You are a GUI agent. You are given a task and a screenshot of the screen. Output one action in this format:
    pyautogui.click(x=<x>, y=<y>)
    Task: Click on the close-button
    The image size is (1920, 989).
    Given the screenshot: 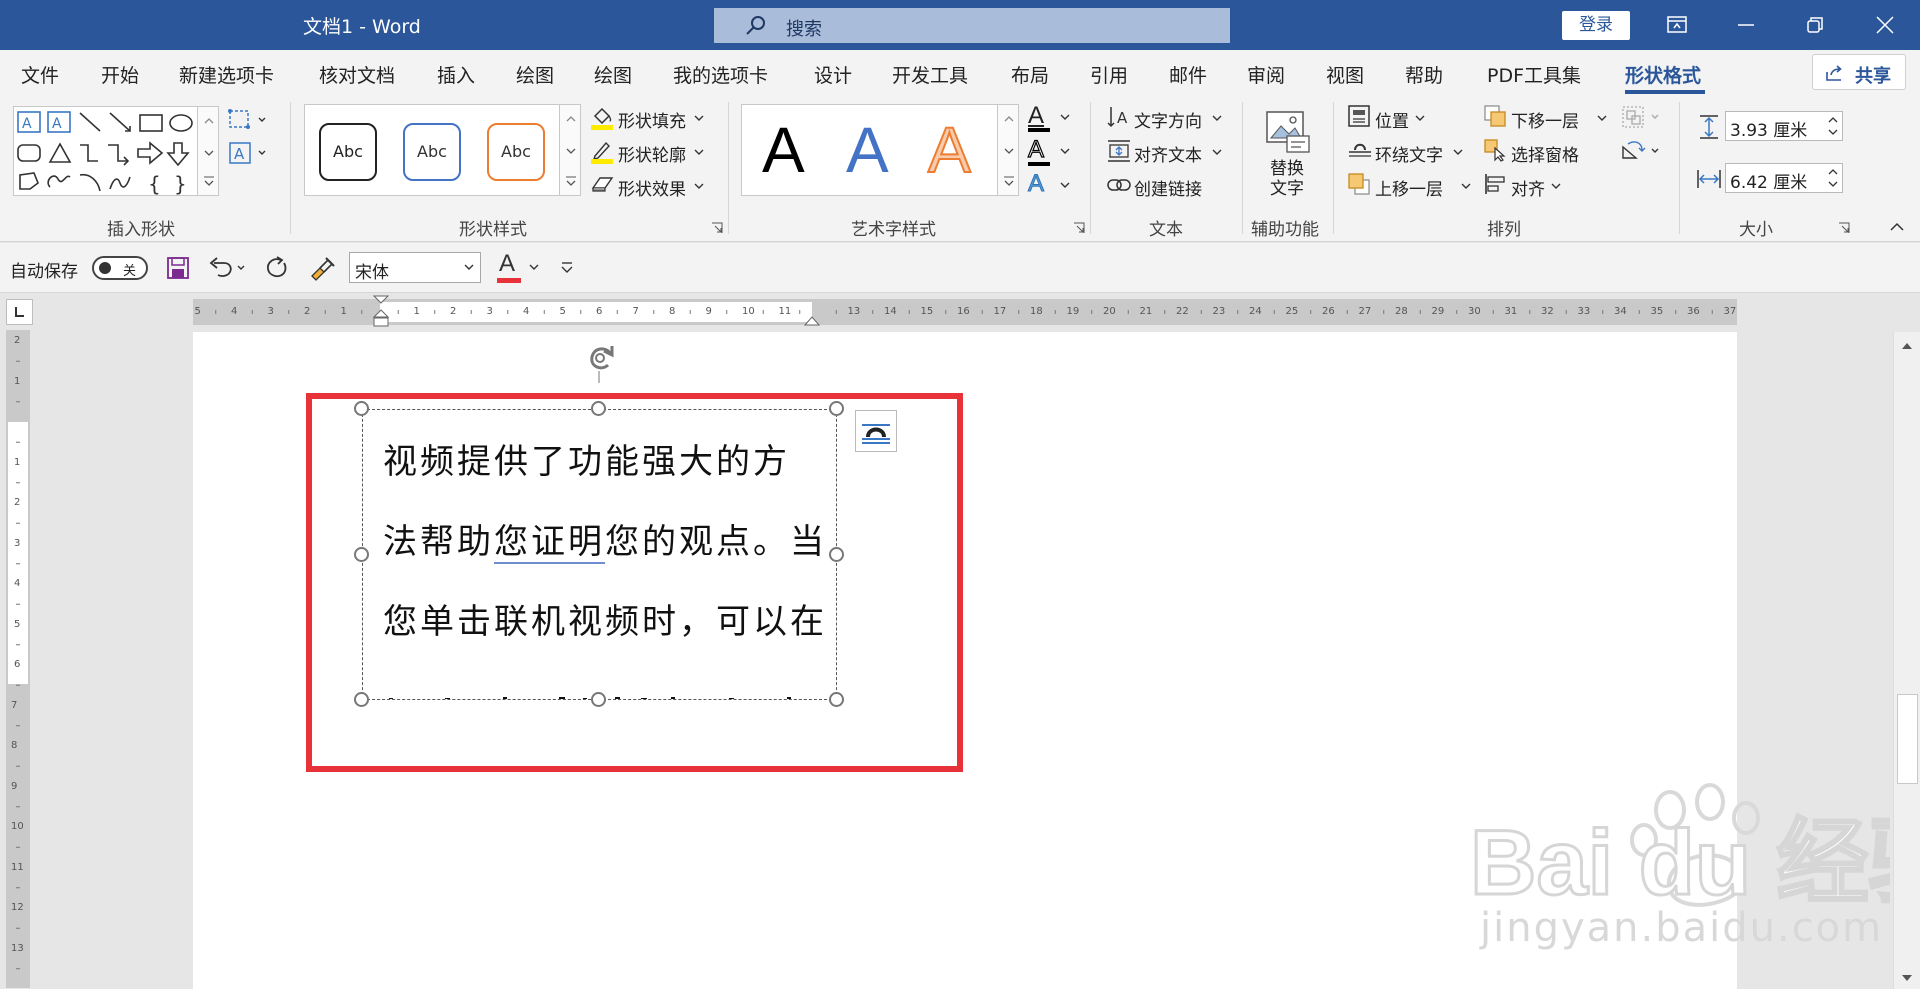 What is the action you would take?
    pyautogui.click(x=1885, y=25)
    